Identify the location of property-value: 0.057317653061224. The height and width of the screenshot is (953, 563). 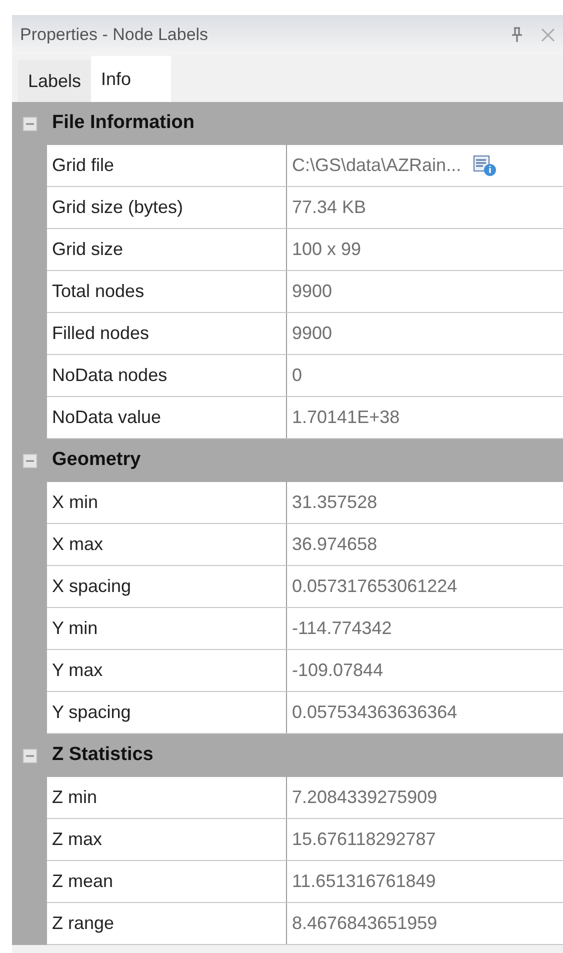
(375, 586).